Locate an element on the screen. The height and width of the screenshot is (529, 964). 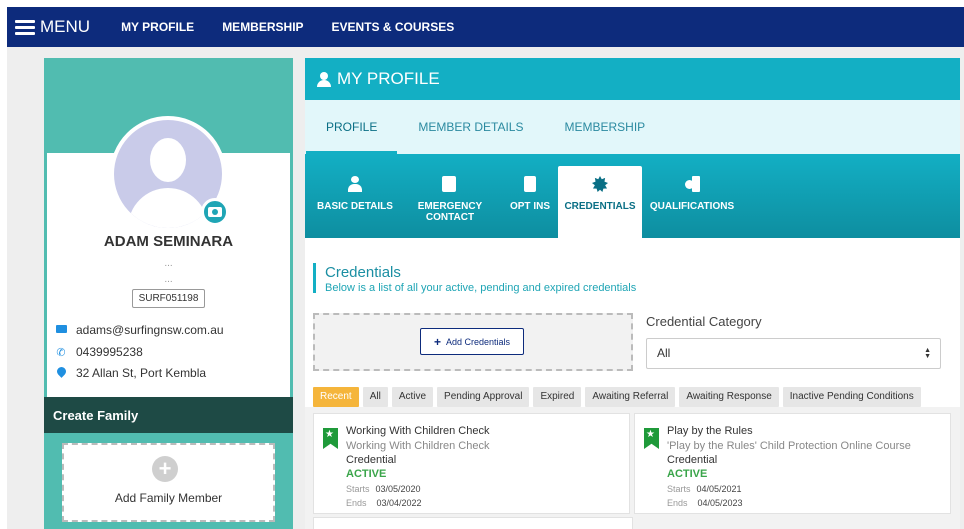
qualification-icon is located at coordinates (692, 184).